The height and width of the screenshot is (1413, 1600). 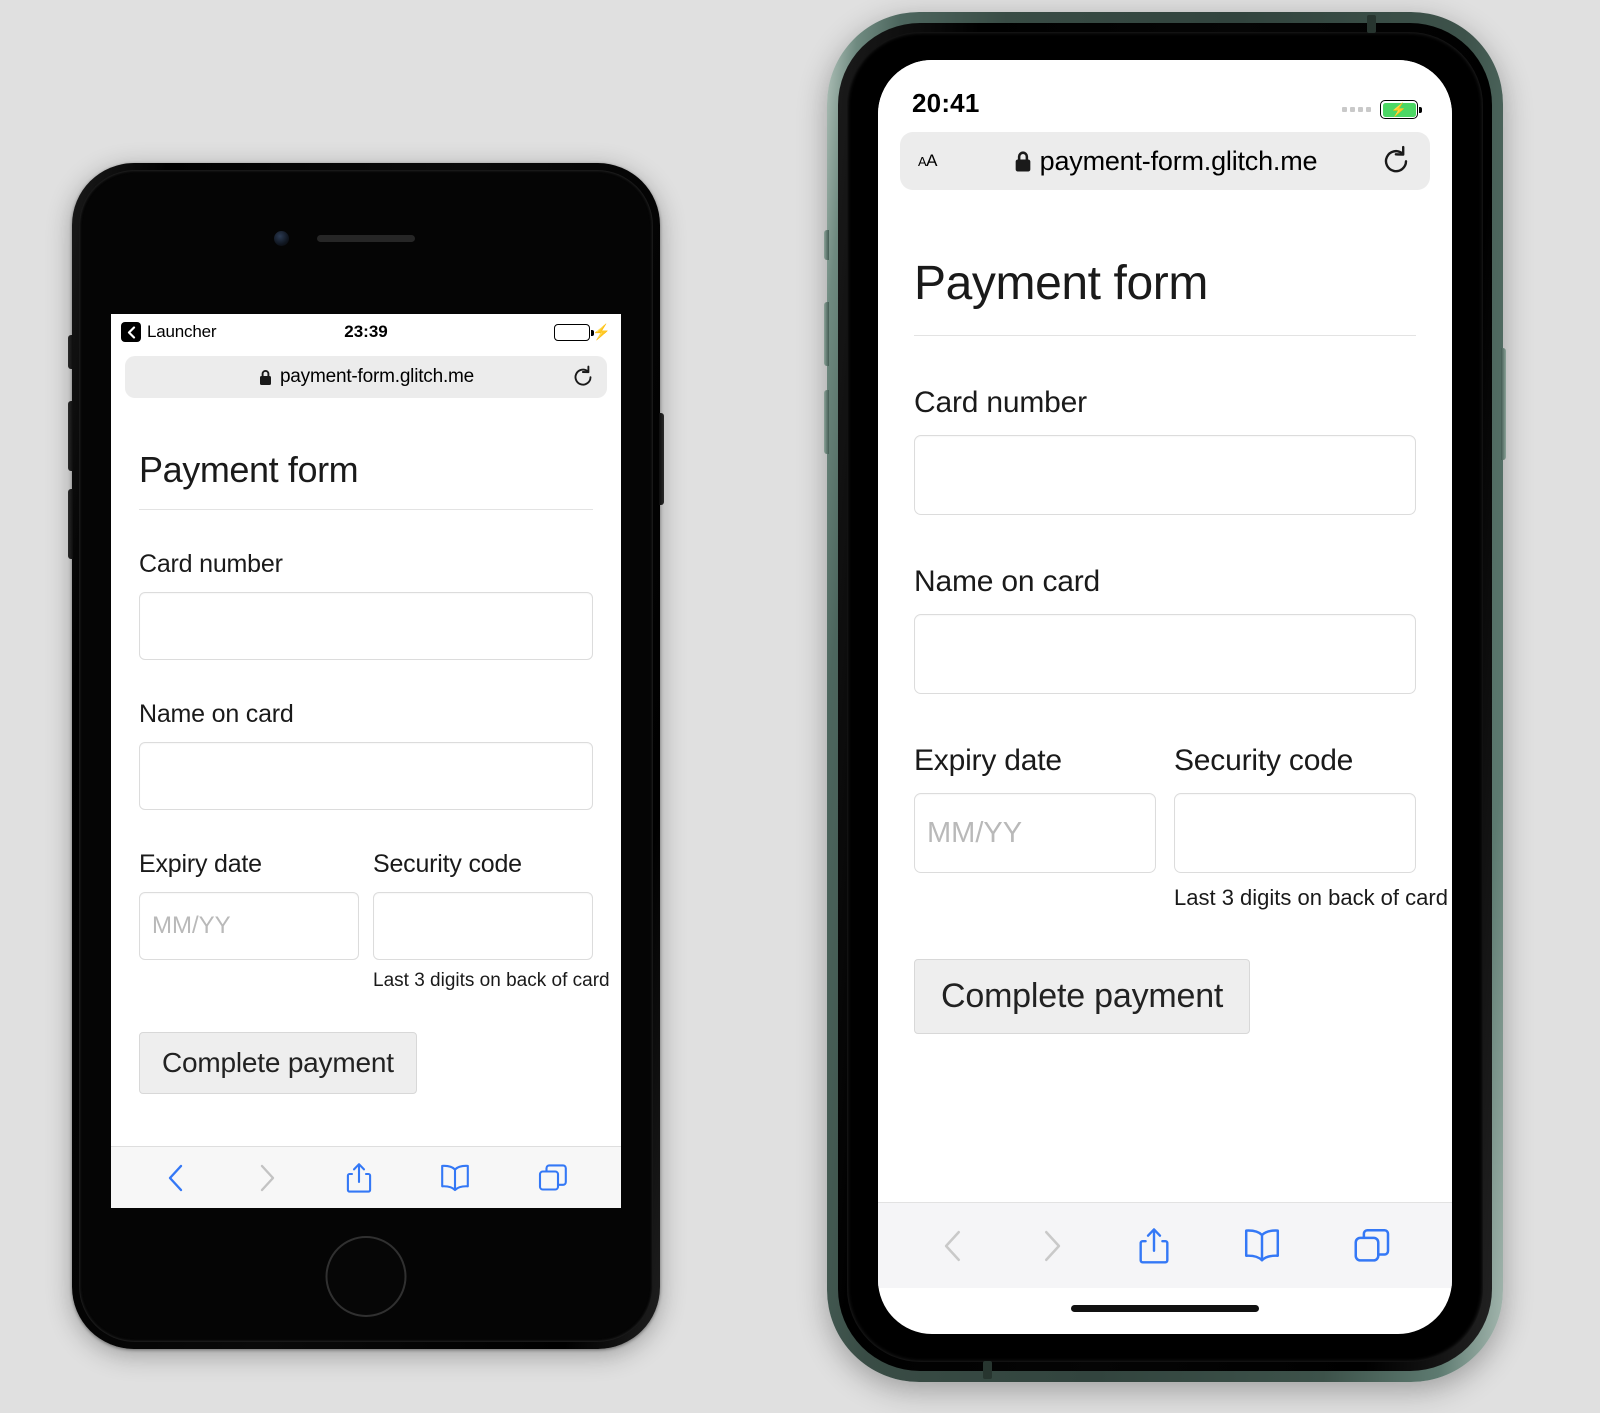 What do you see at coordinates (574, 332) in the screenshot?
I see `battery-icon` at bounding box center [574, 332].